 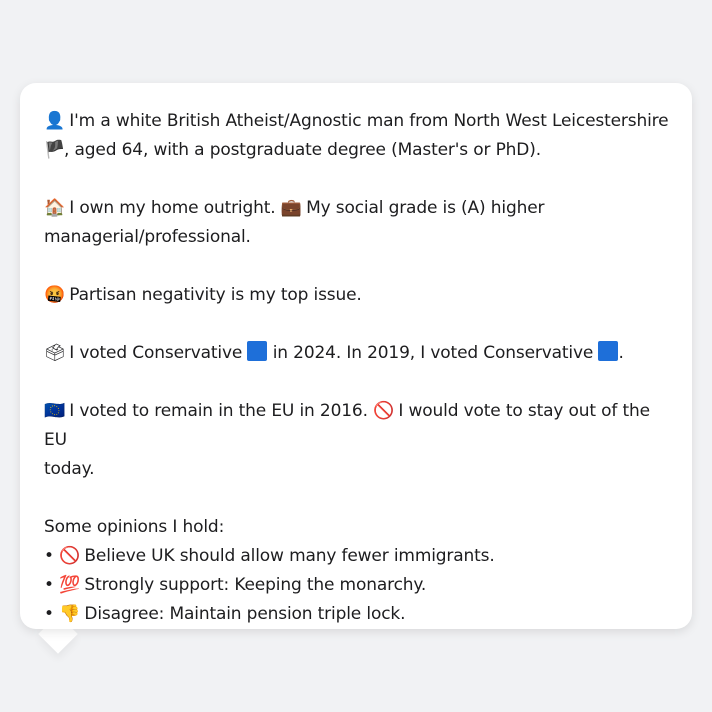 What do you see at coordinates (433, 353) in the screenshot?
I see `vote-text-b: in 2024. In 2019, I voted Conservative` at bounding box center [433, 353].